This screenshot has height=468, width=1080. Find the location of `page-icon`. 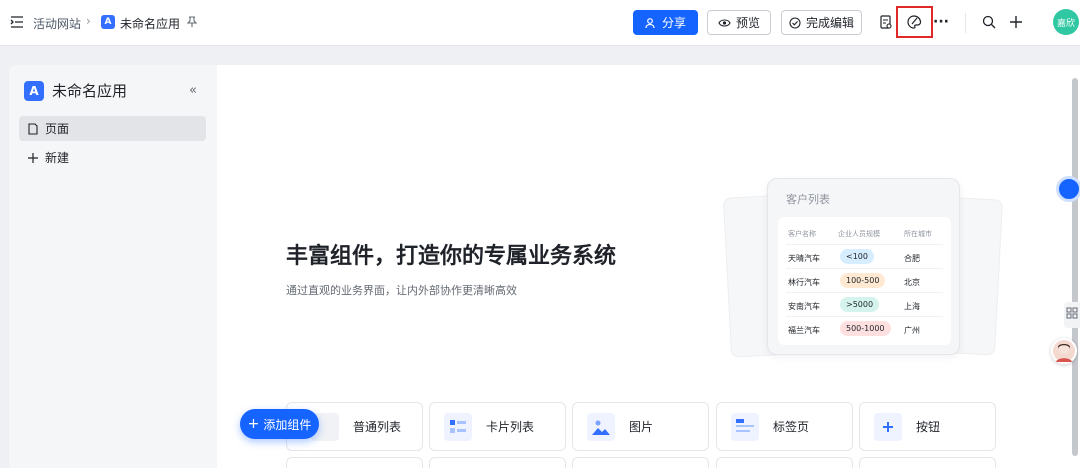

page-icon is located at coordinates (33, 128).